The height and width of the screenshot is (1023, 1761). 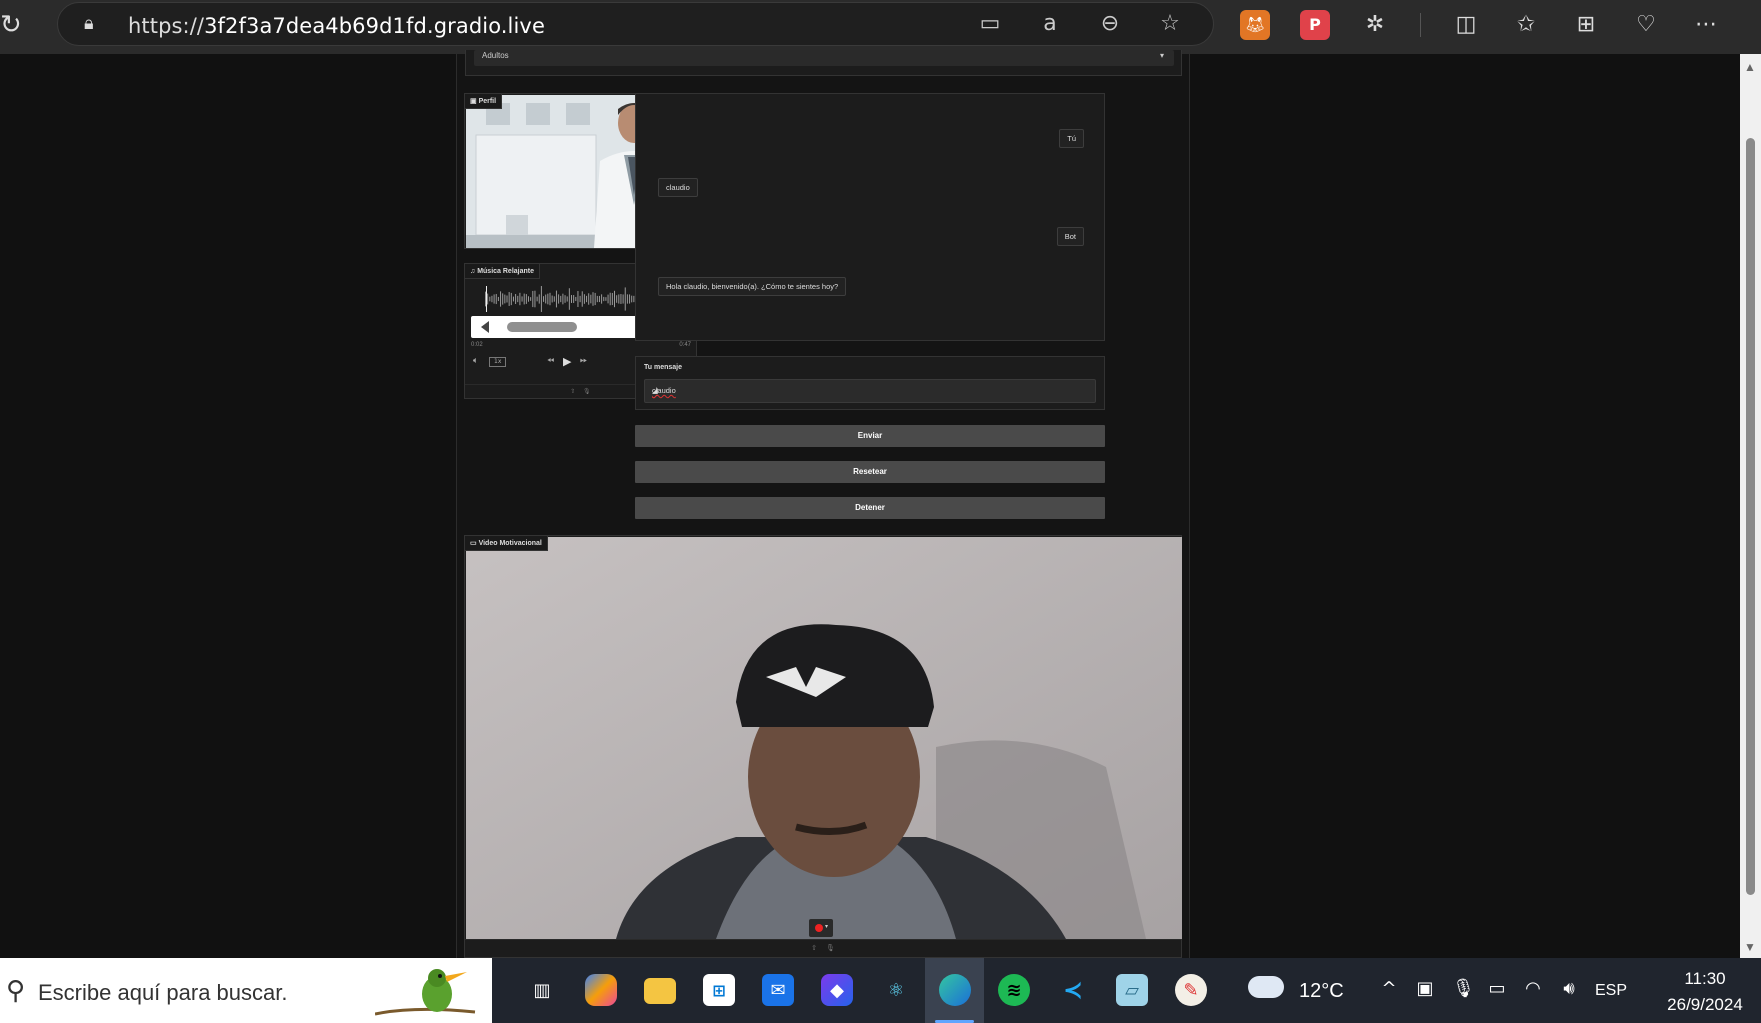 What do you see at coordinates (567, 361) in the screenshot?
I see `play-icon: ▶` at bounding box center [567, 361].